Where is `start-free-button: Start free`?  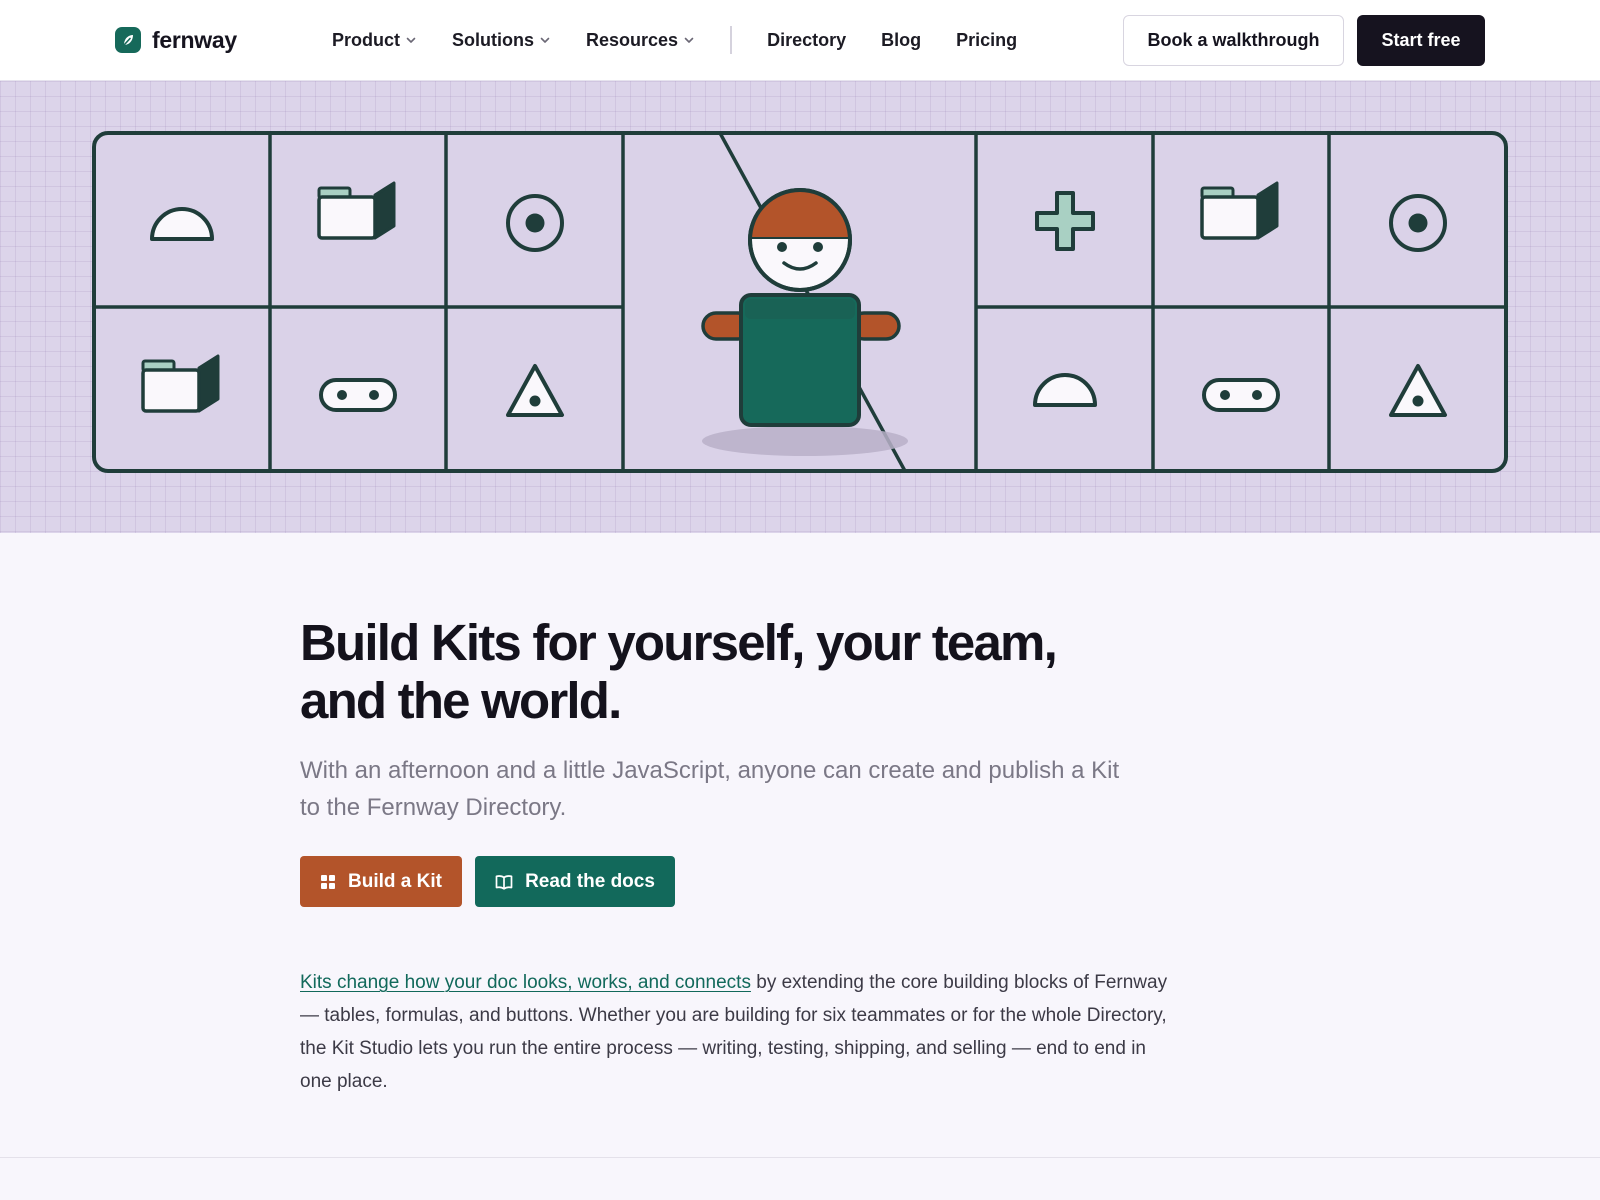 start-free-button: Start free is located at coordinates (1421, 40).